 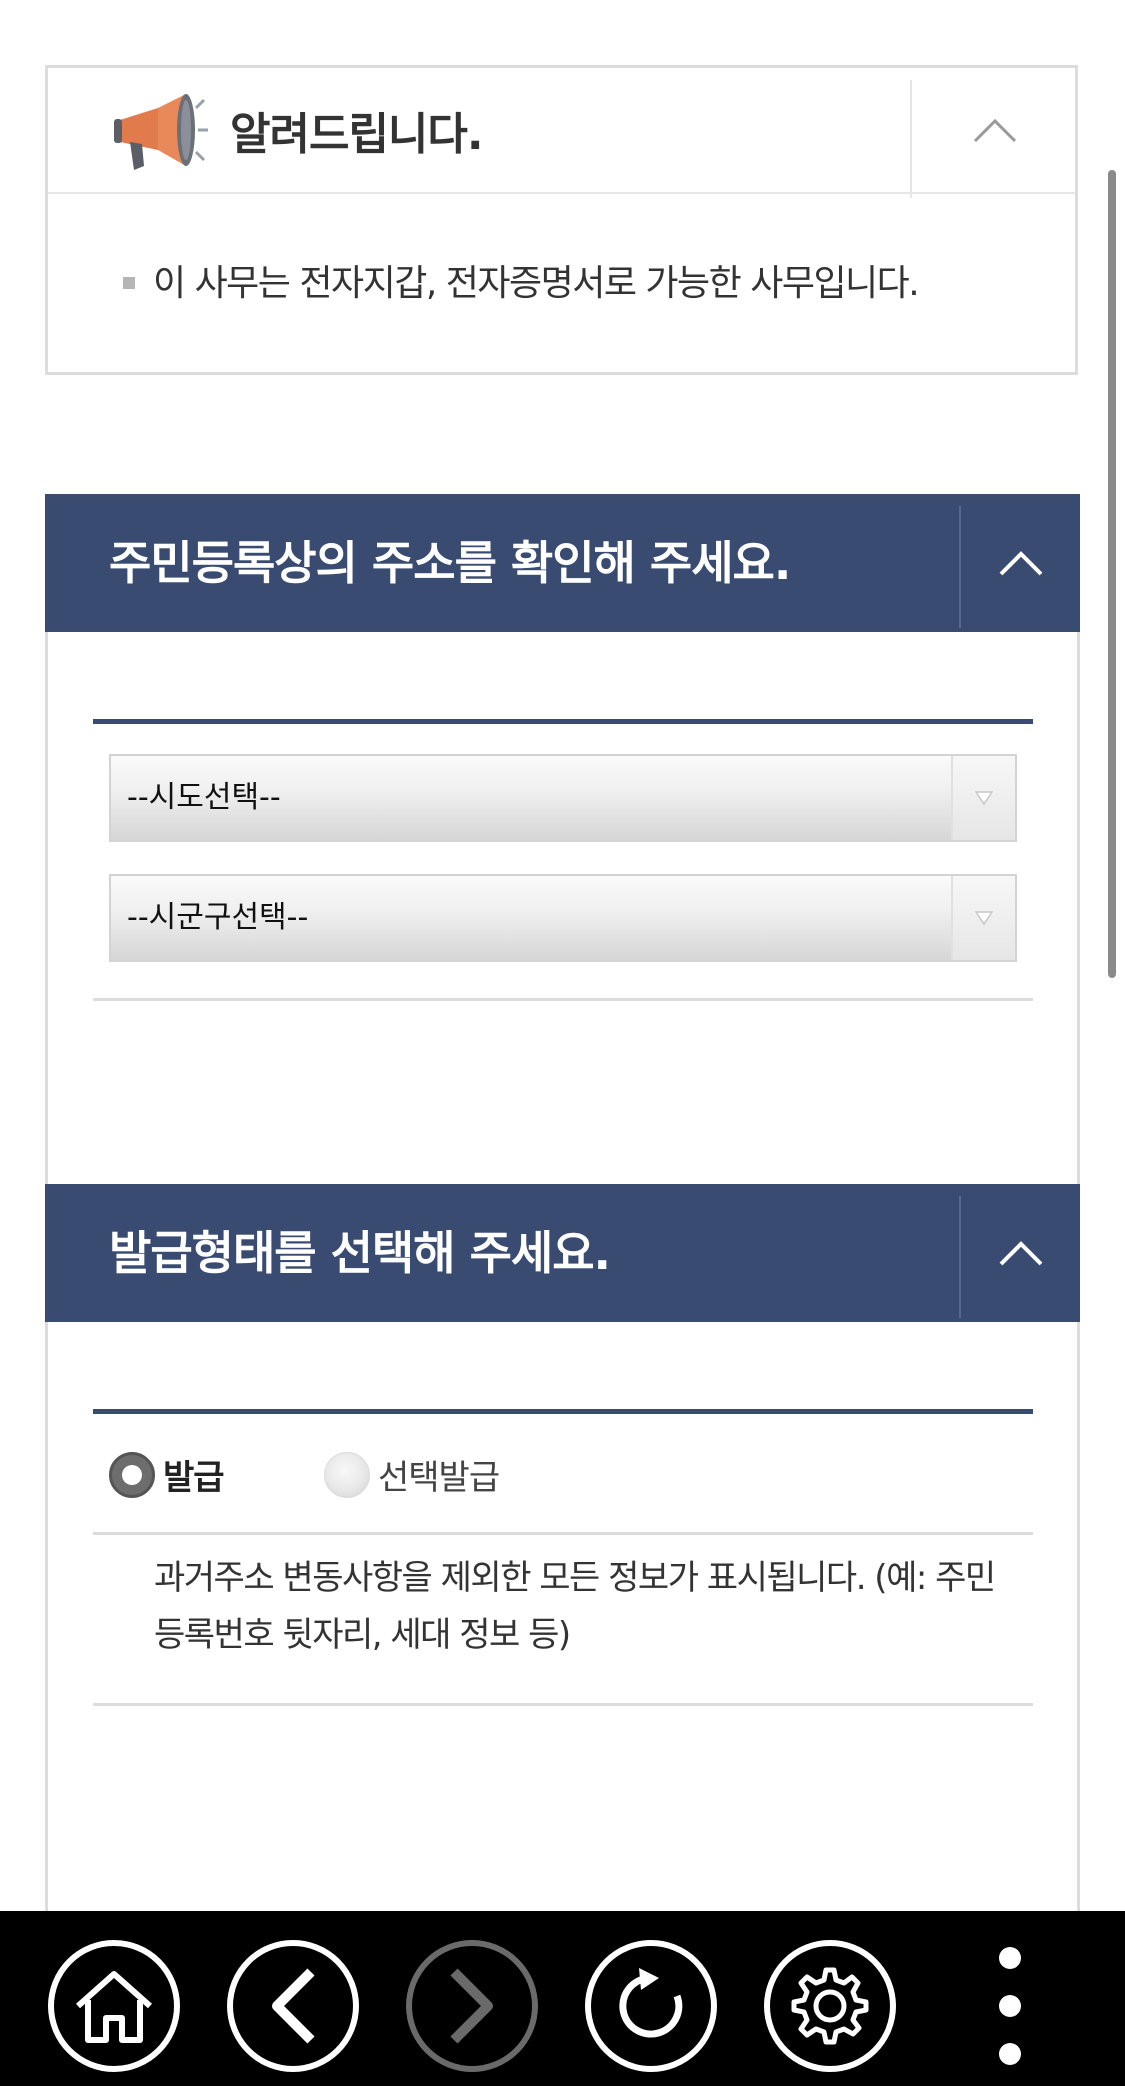 I want to click on notice-panel: 알려드립니다. 이 사무는 전자지갑, 전자증명서로 가능한 사무입니다., so click(x=561, y=220).